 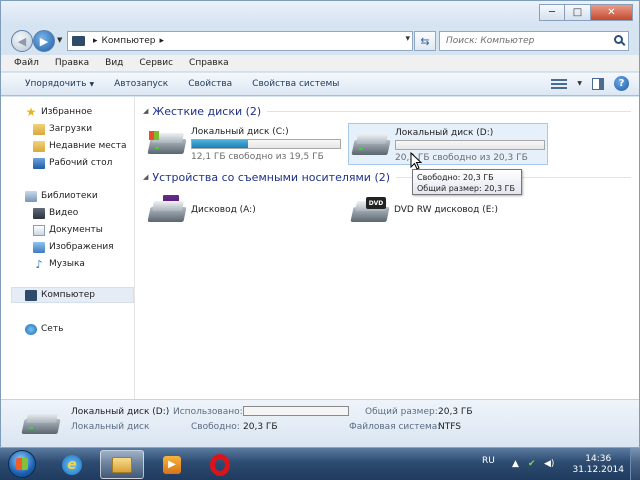 I want to click on search-input, so click(x=526, y=41).